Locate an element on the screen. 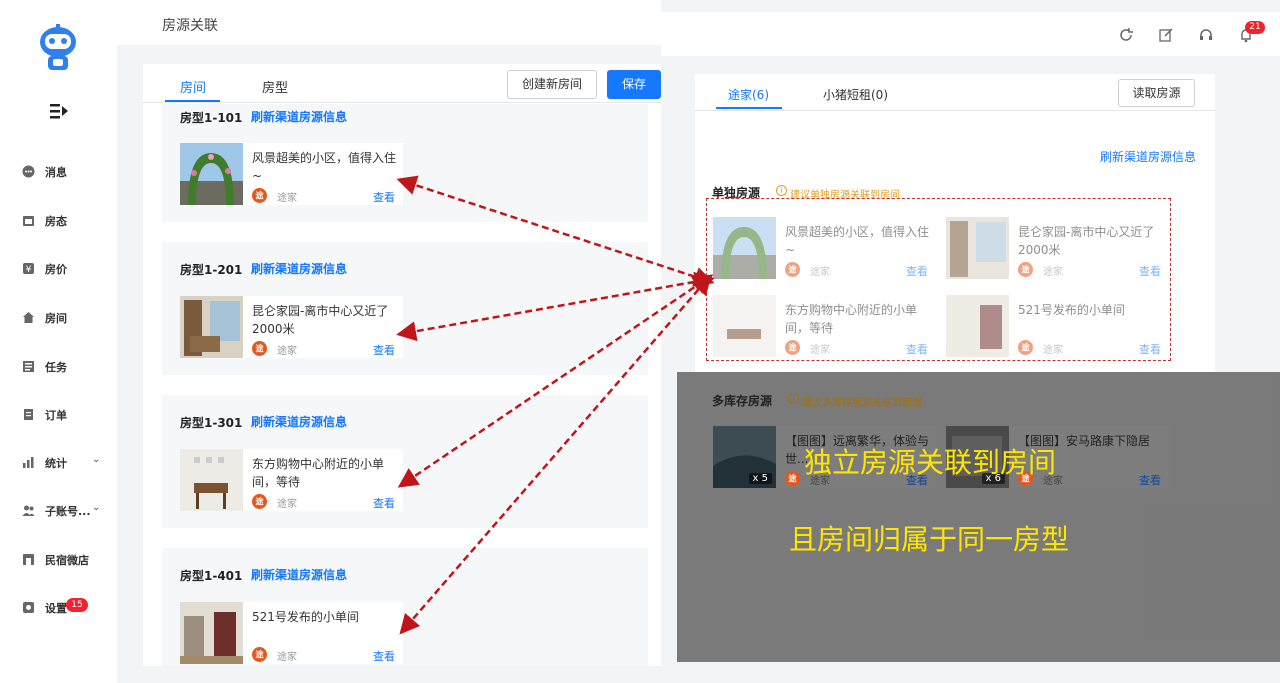 The image size is (1280, 683). save-button: 保存 is located at coordinates (634, 84).